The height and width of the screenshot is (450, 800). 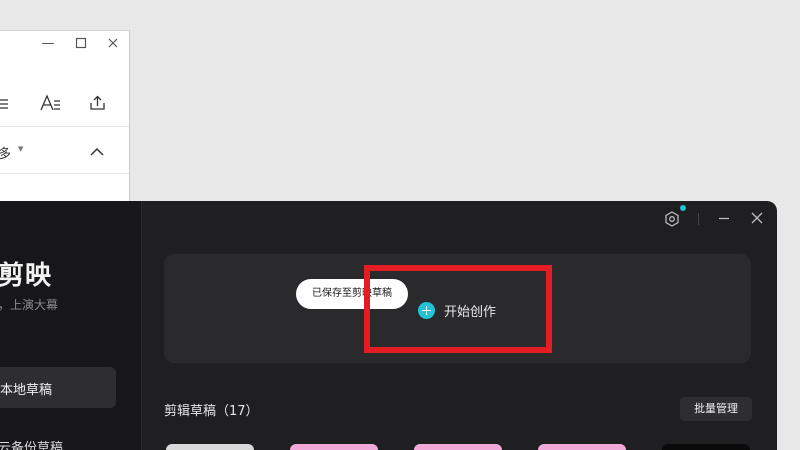 What do you see at coordinates (58, 387) in the screenshot?
I see `sidebar-item-local-drafts: 本地草稿` at bounding box center [58, 387].